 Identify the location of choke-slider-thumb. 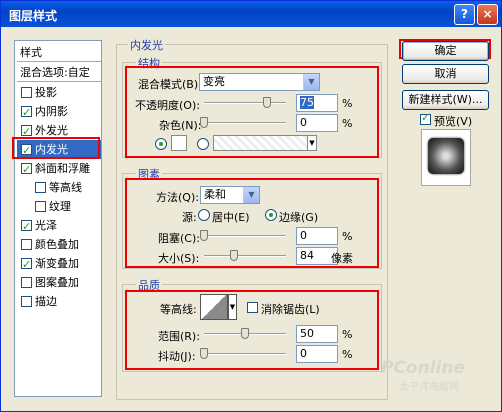
(204, 235).